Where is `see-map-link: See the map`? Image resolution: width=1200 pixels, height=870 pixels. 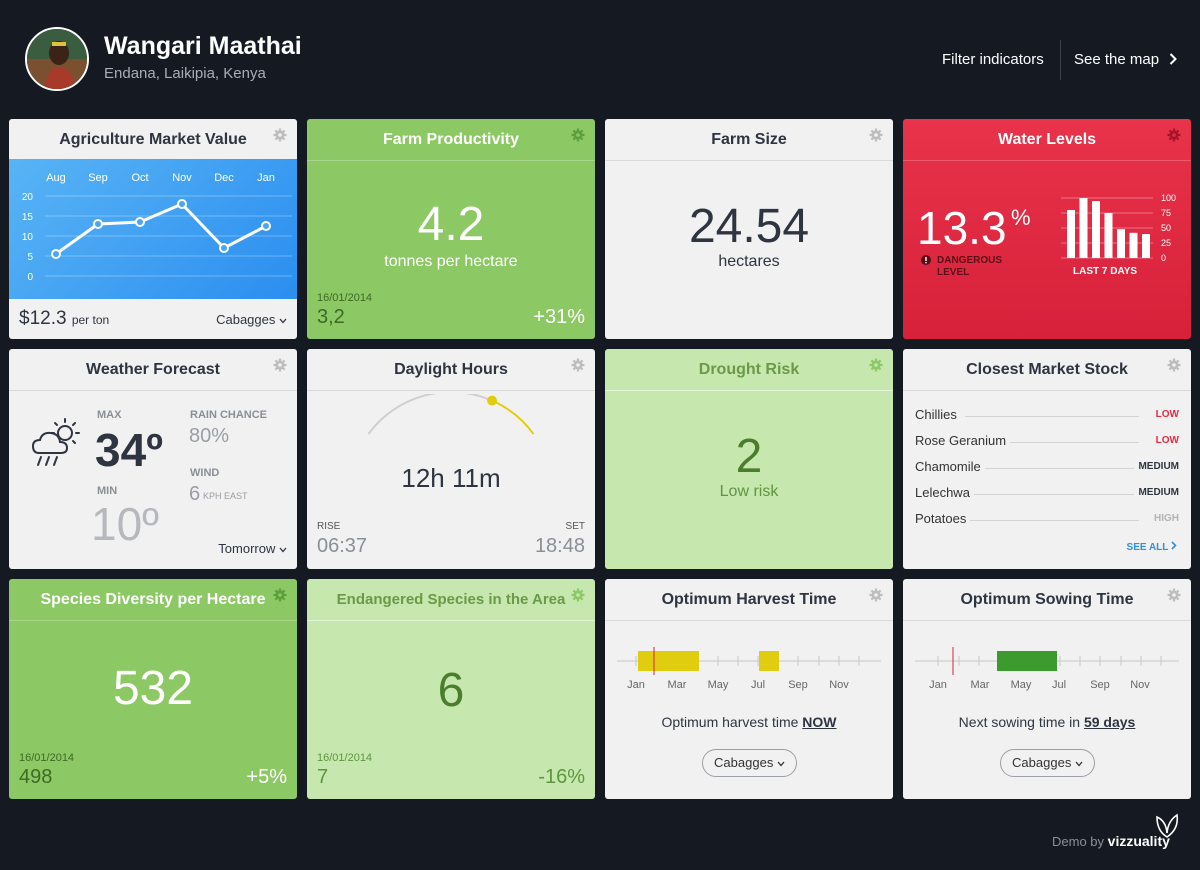 see-map-link: See the map is located at coordinates (1126, 59).